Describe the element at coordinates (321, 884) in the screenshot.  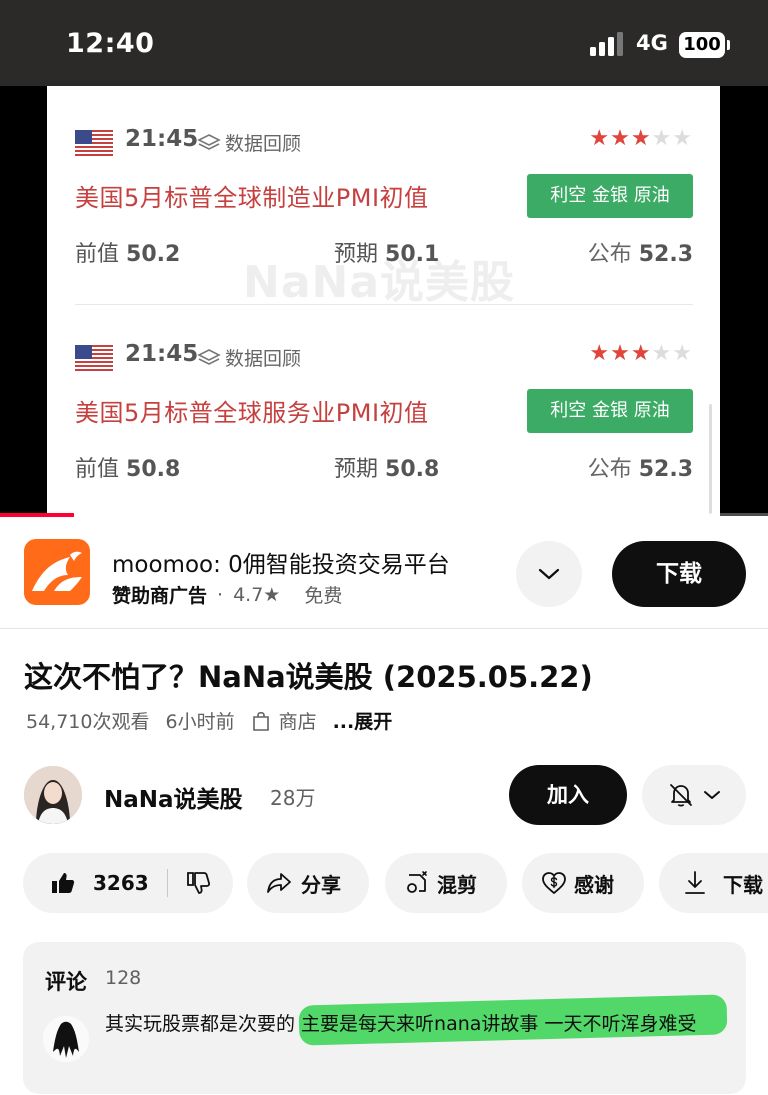
I see `share-label: 分享` at that location.